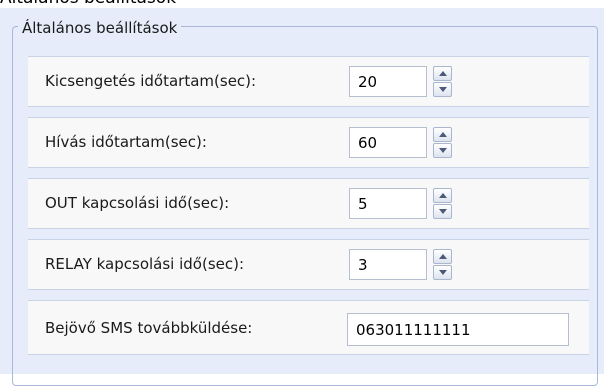 This screenshot has height=386, width=604. What do you see at coordinates (388, 81) in the screenshot?
I see `ring-duration-input` at bounding box center [388, 81].